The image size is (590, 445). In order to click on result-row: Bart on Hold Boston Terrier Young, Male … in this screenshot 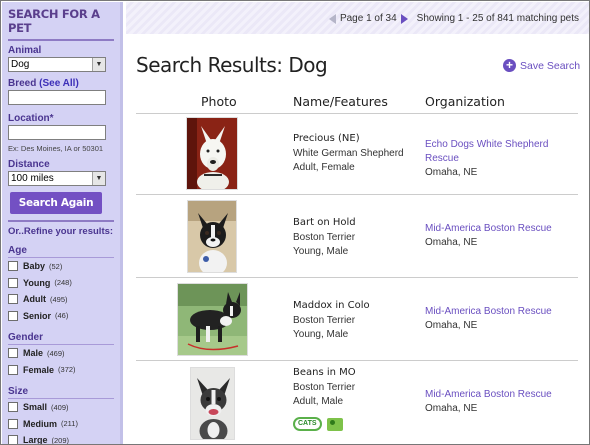, I will do `click(357, 236)`.